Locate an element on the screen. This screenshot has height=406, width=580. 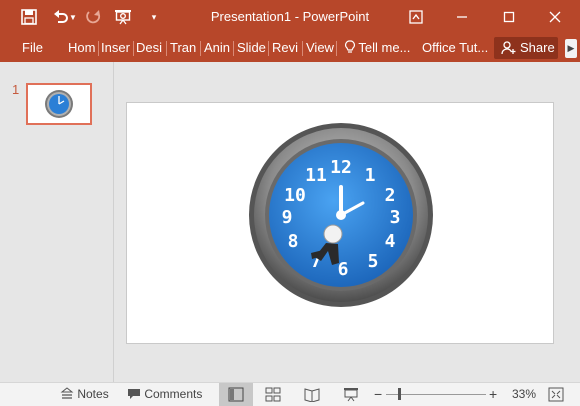
tab-slide-show: Slide is located at coordinates (252, 48).